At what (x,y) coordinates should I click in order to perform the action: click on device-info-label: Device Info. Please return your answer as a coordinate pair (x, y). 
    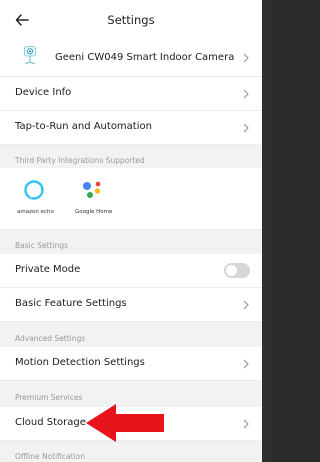
    Looking at the image, I should click on (43, 92).